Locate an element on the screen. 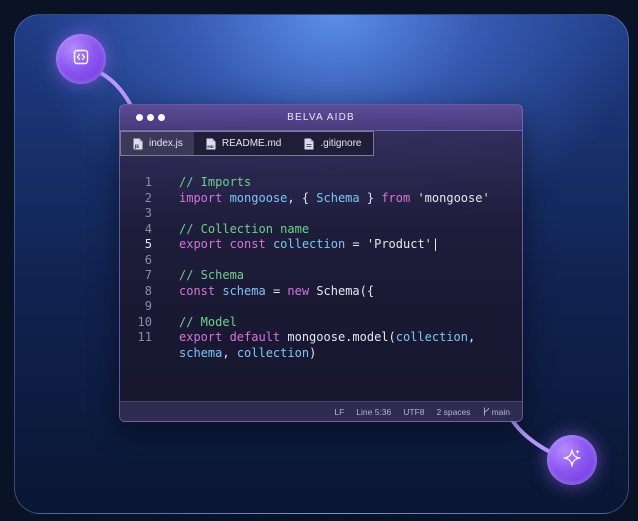  tab-label: README.md is located at coordinates (251, 143).